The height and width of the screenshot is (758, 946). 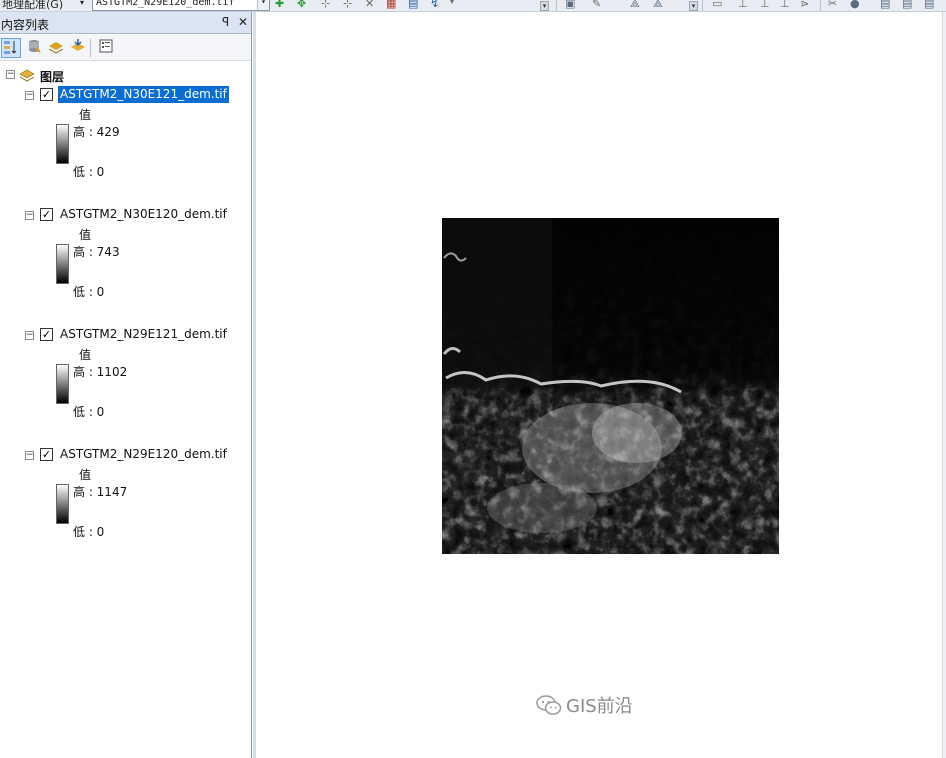 What do you see at coordinates (106, 48) in the screenshot?
I see `options-icon` at bounding box center [106, 48].